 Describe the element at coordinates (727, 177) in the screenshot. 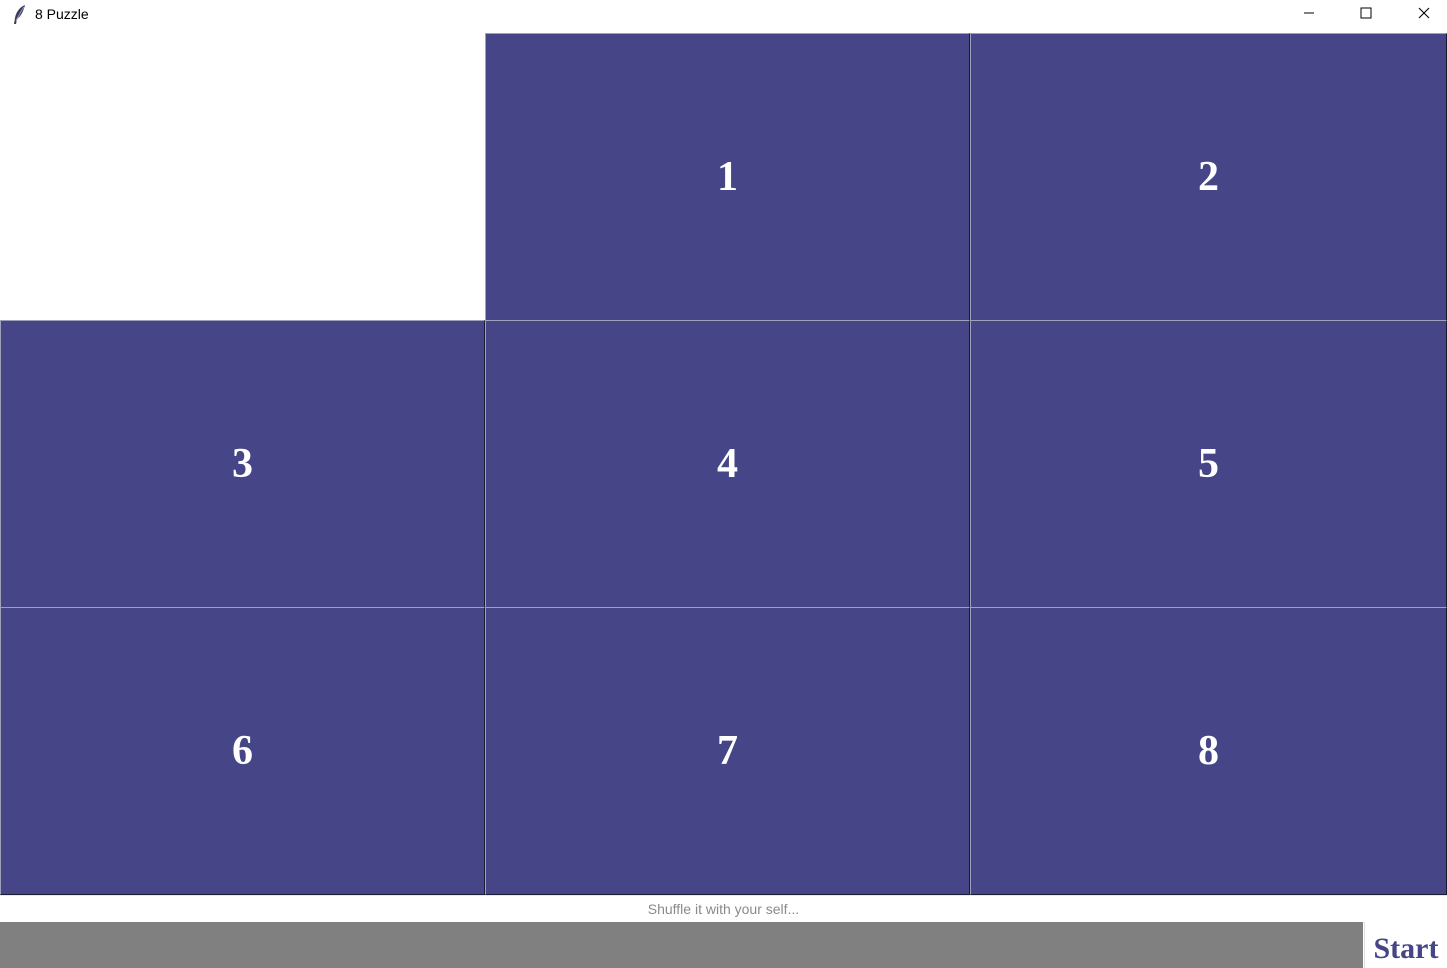

I see `tile-1: 1` at that location.